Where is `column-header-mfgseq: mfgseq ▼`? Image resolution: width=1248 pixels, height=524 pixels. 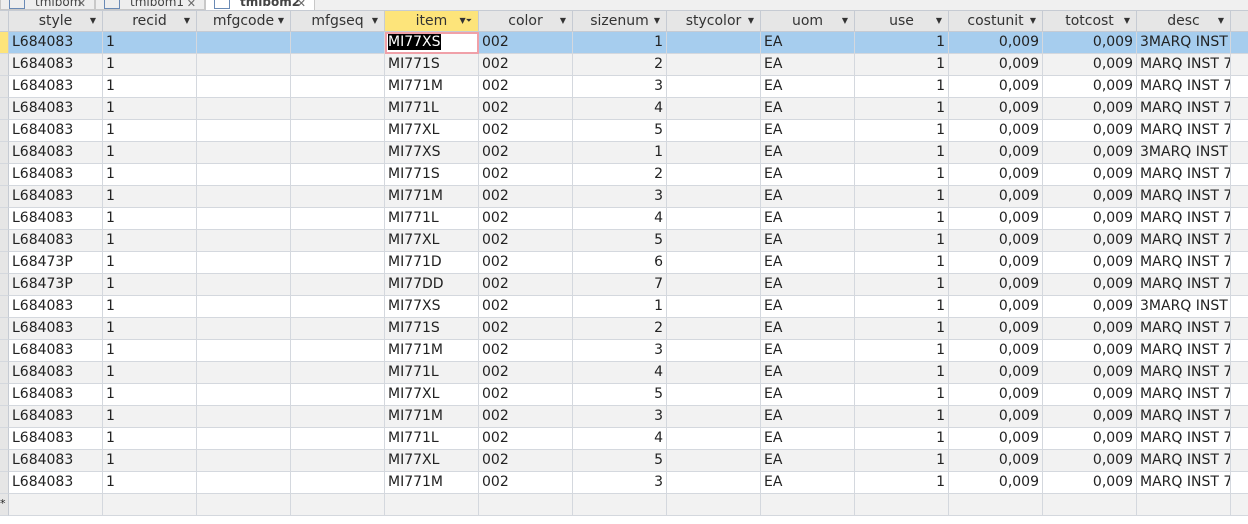
column-header-mfgseq: mfgseq ▼ is located at coordinates (338, 21).